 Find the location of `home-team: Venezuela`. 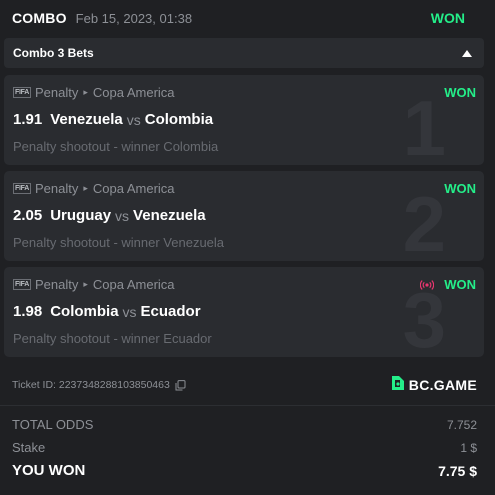

home-team: Venezuela is located at coordinates (86, 119).